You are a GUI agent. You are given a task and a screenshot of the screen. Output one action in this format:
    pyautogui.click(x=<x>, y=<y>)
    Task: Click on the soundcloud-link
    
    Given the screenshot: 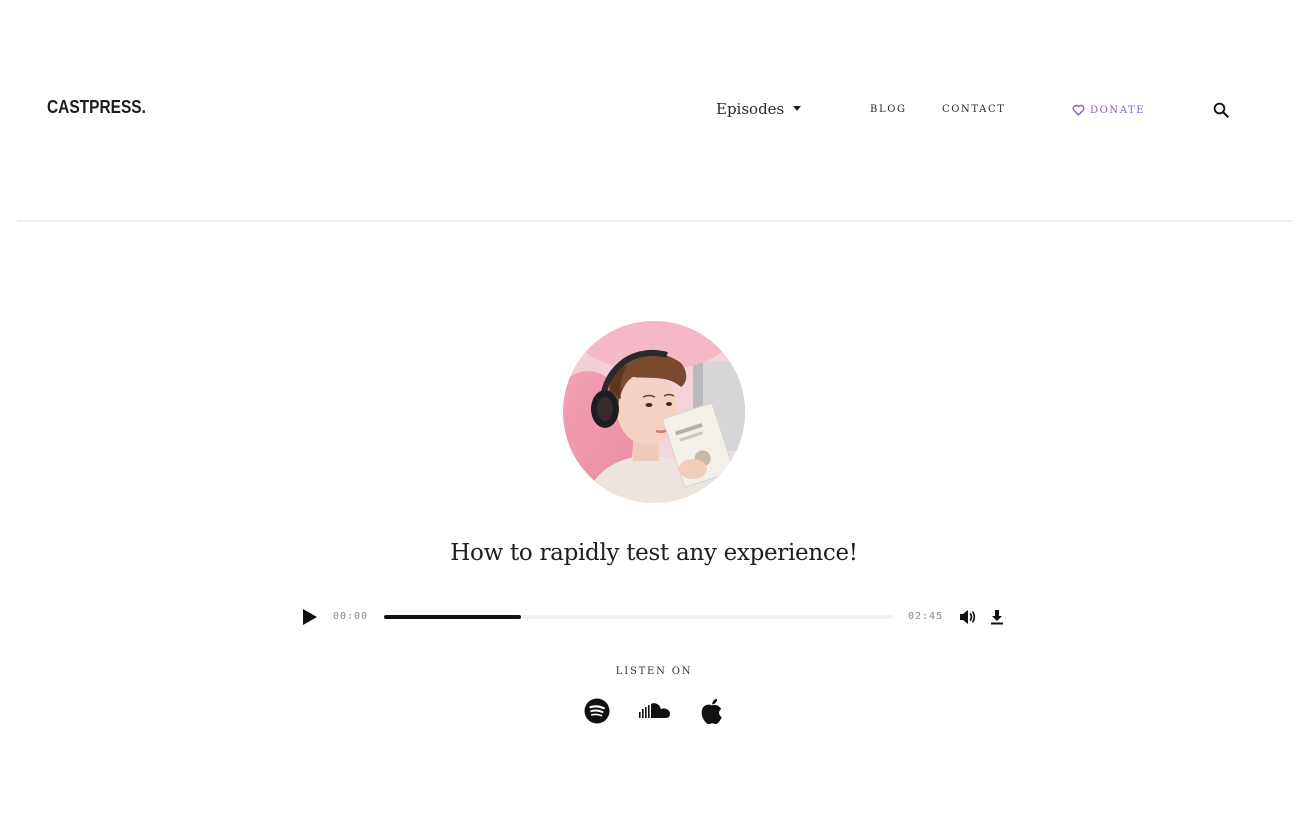 What is the action you would take?
    pyautogui.click(x=655, y=713)
    